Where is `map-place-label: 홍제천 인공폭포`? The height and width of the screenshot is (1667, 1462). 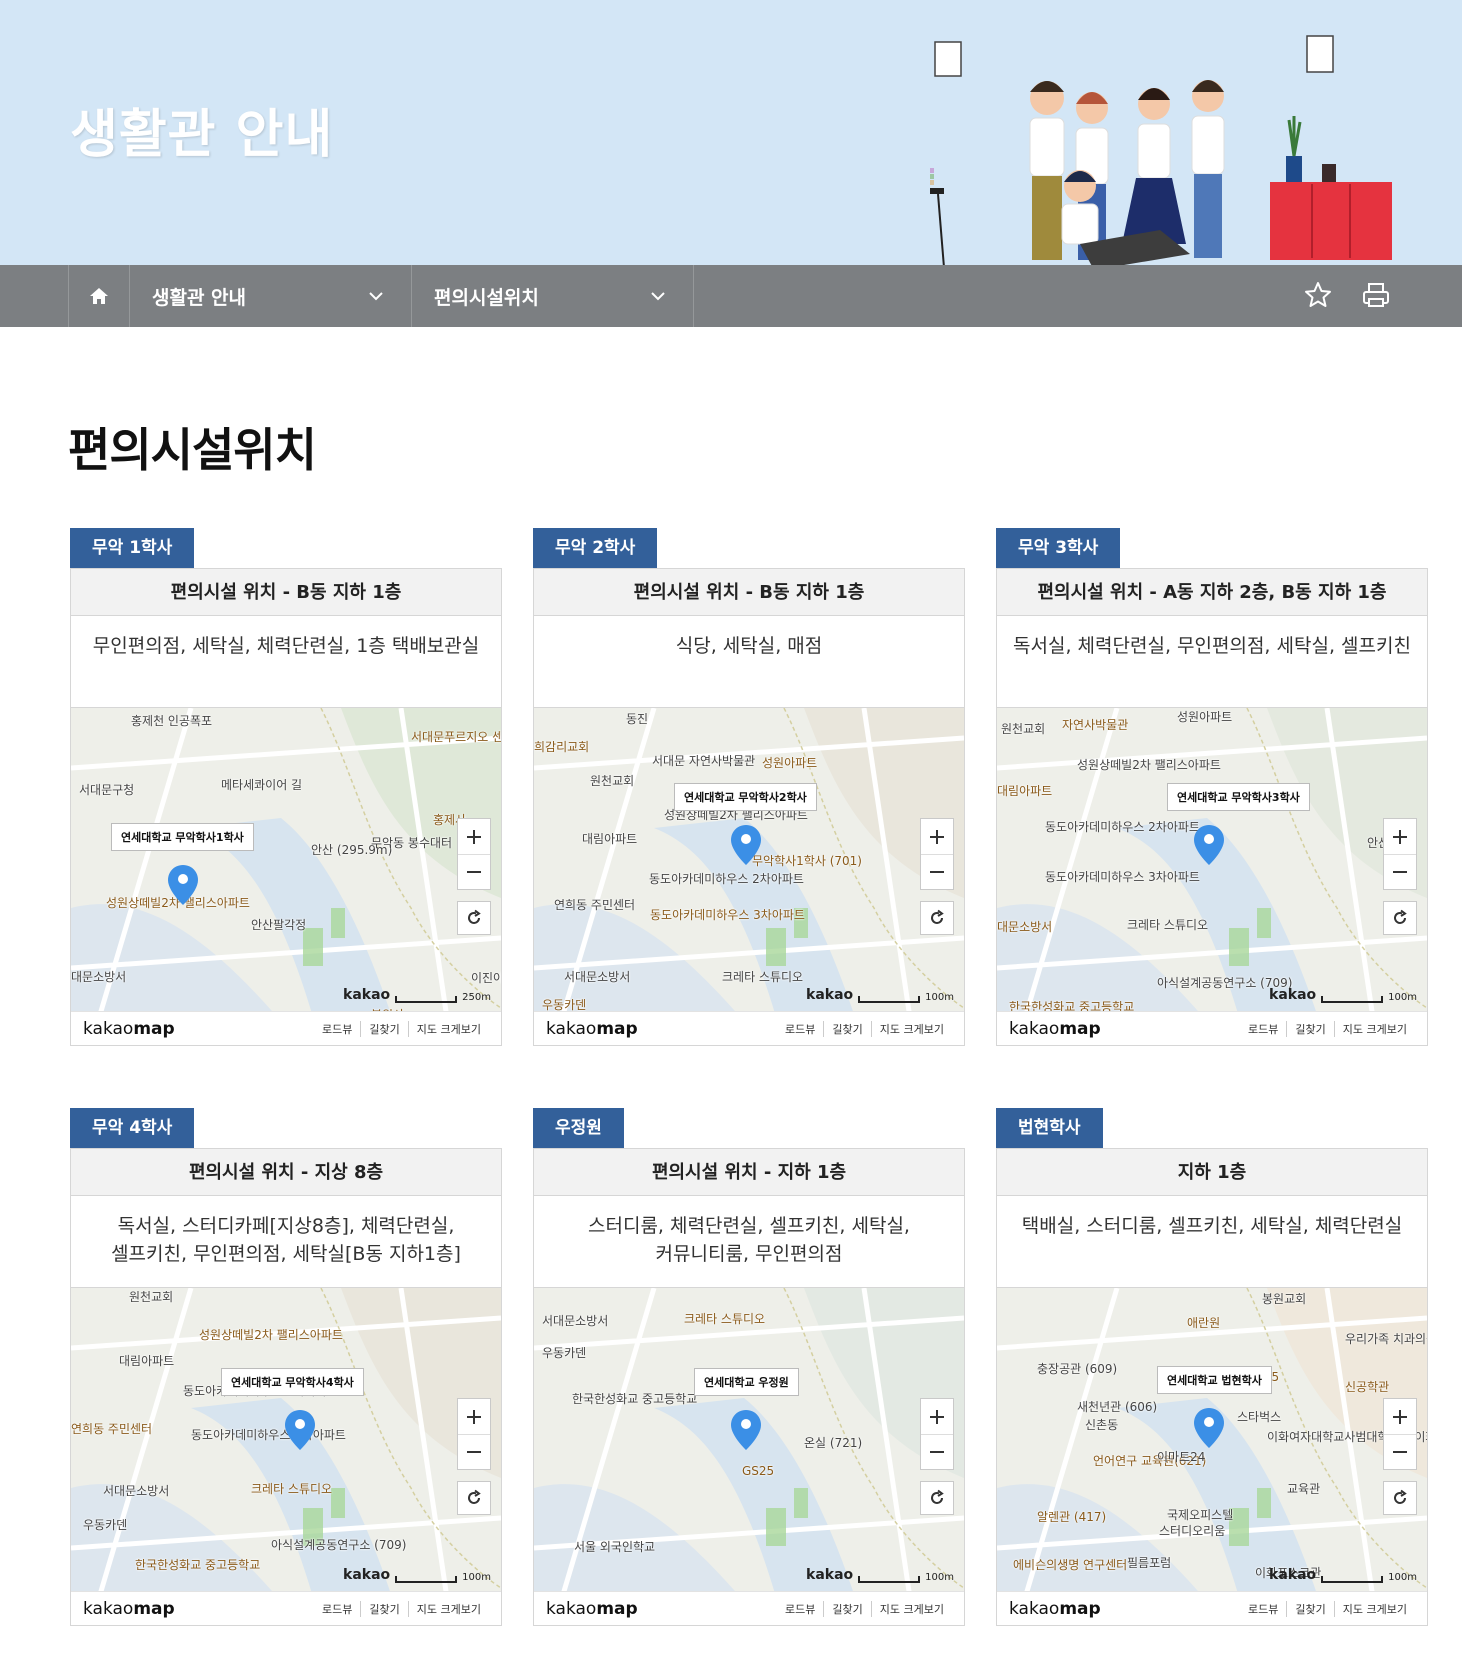 map-place-label: 홍제천 인공폭포 is located at coordinates (172, 721).